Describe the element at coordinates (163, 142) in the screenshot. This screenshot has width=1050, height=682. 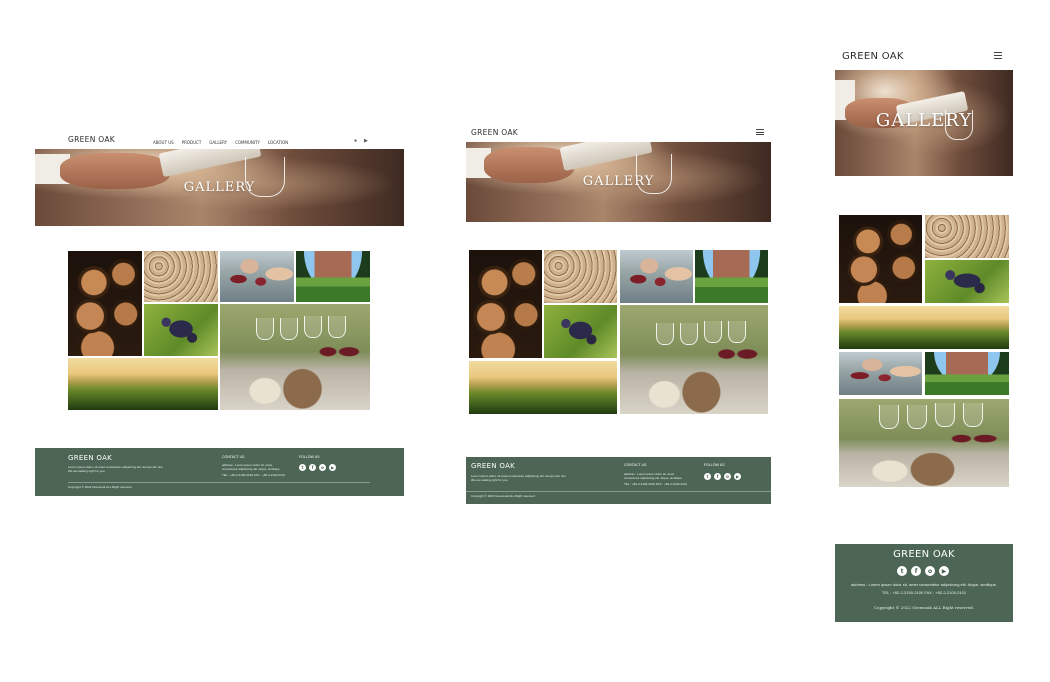
I see `nav-about-us: ABOUT US` at that location.